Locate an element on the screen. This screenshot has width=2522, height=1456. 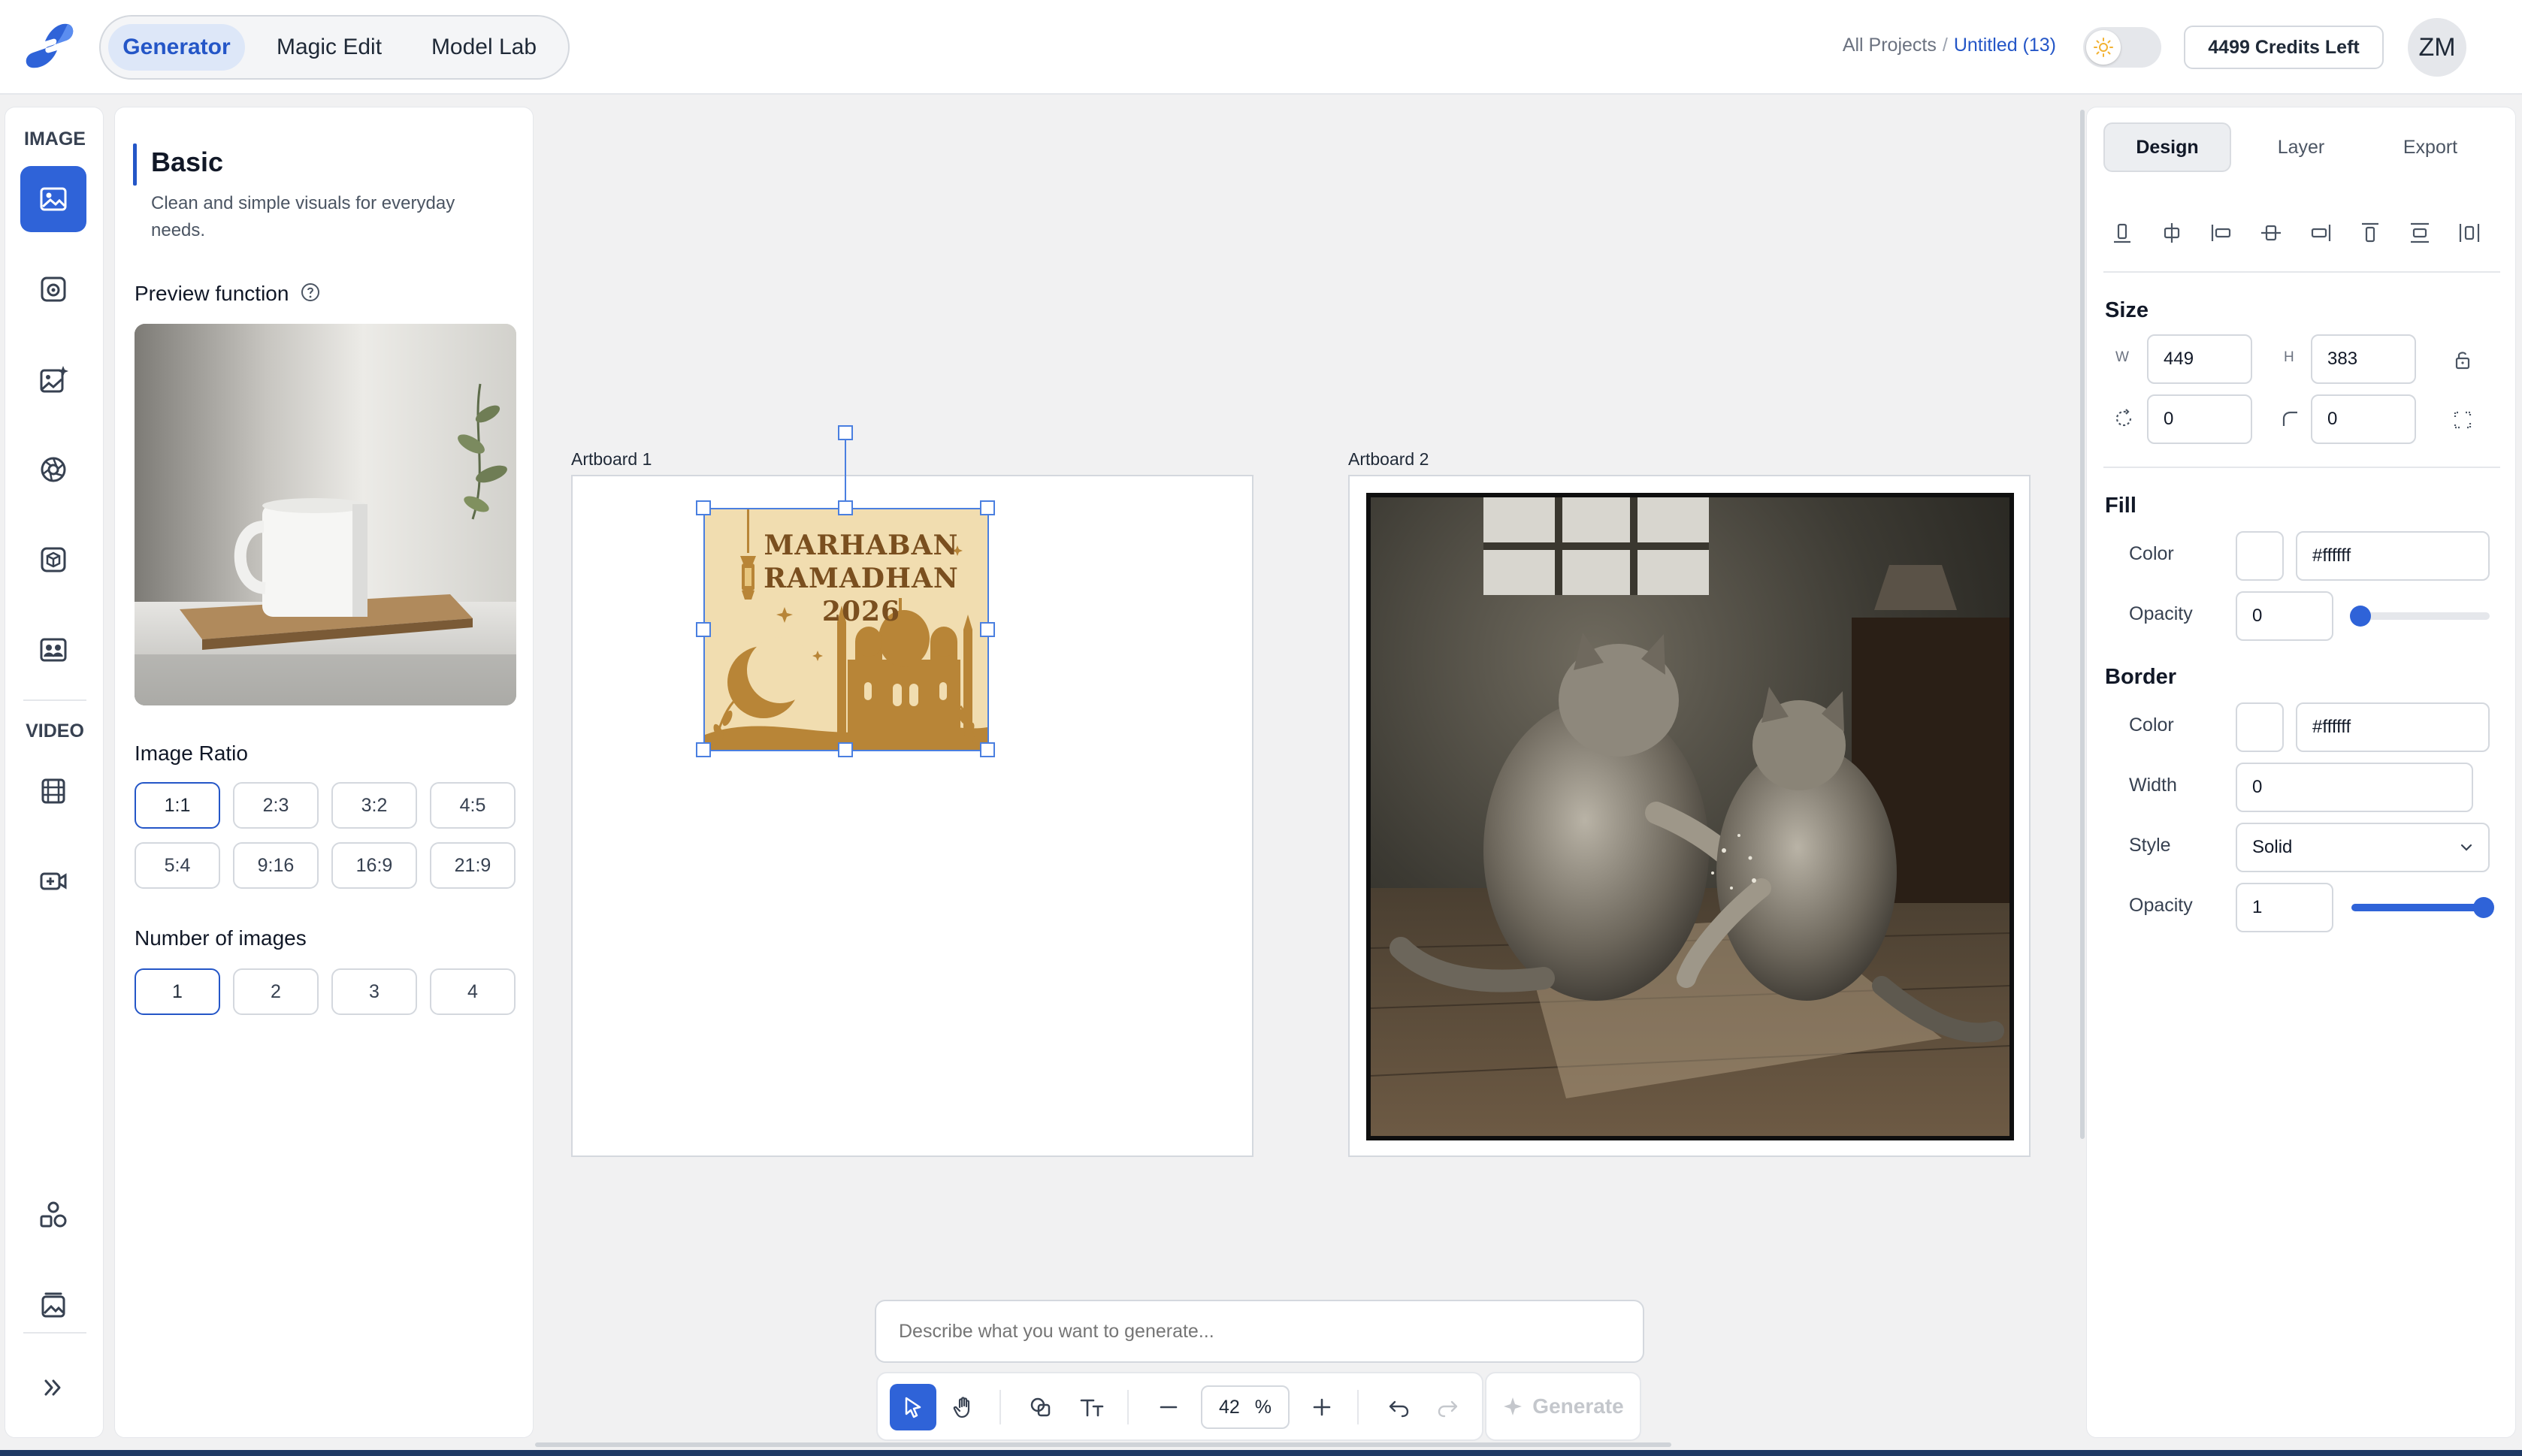
ratio-3-2: 3:2 is located at coordinates (374, 805).